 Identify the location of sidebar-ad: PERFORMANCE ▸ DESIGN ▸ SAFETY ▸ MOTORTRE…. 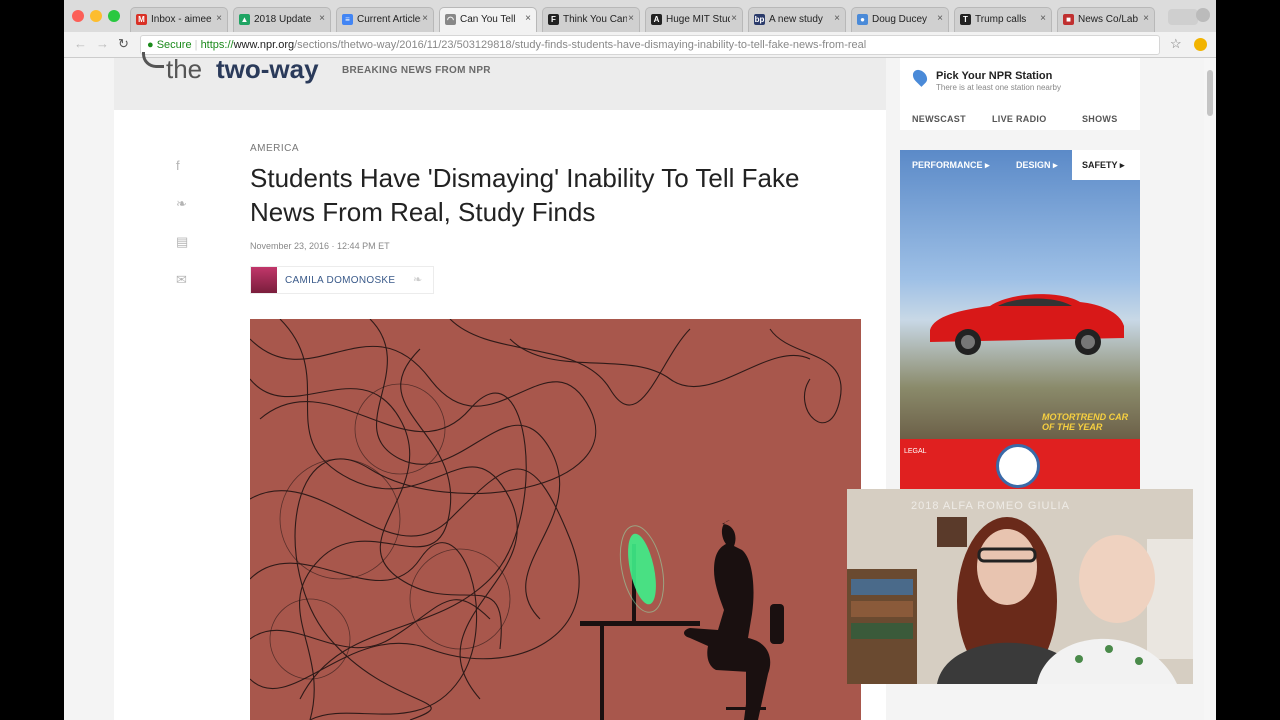
(1020, 320).